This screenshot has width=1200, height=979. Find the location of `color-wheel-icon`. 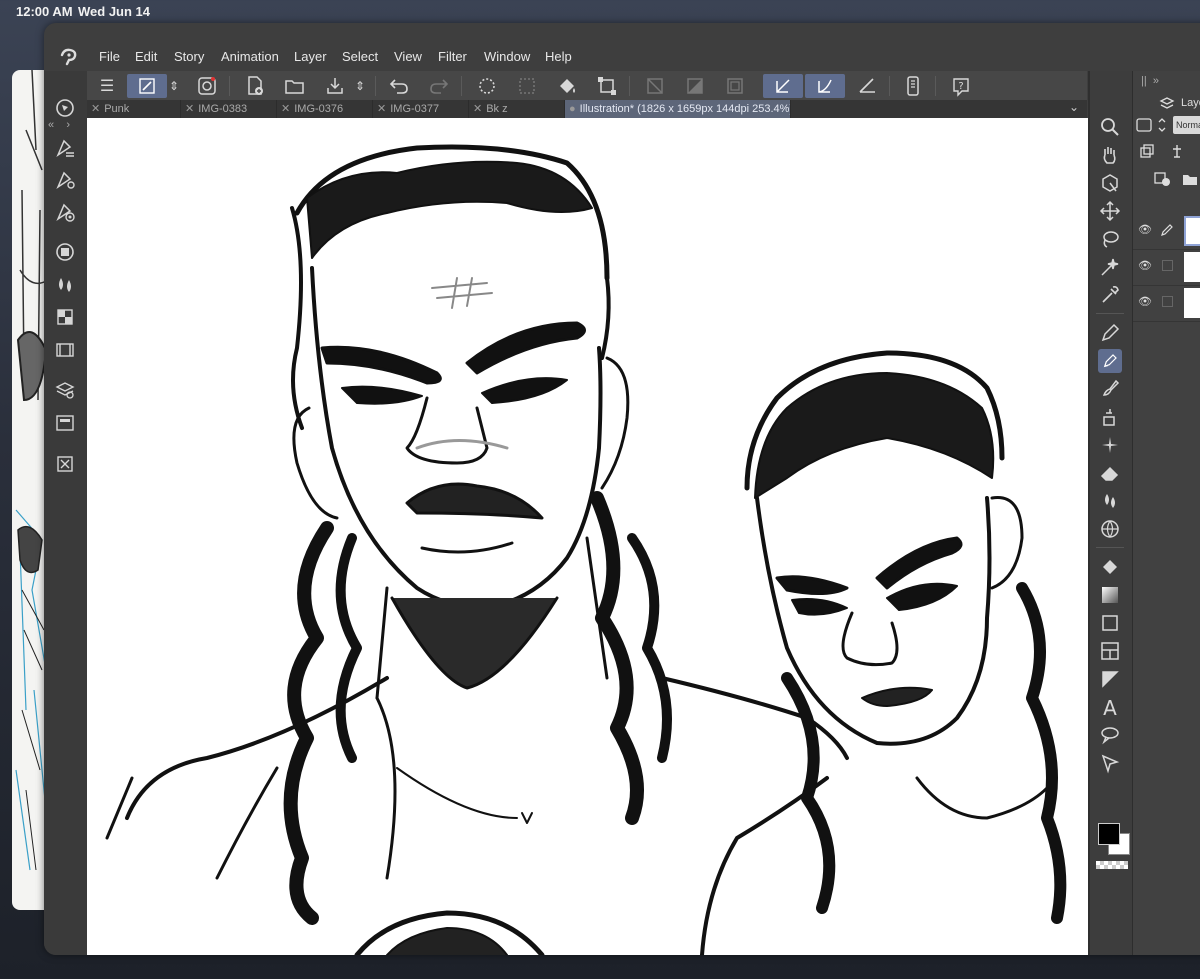

color-wheel-icon is located at coordinates (65, 252).